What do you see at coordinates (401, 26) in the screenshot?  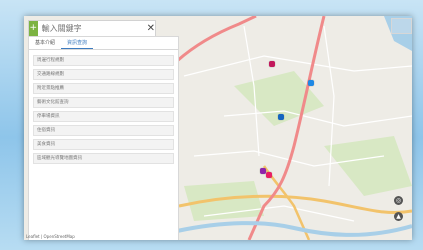 I see `layer-thumbnail` at bounding box center [401, 26].